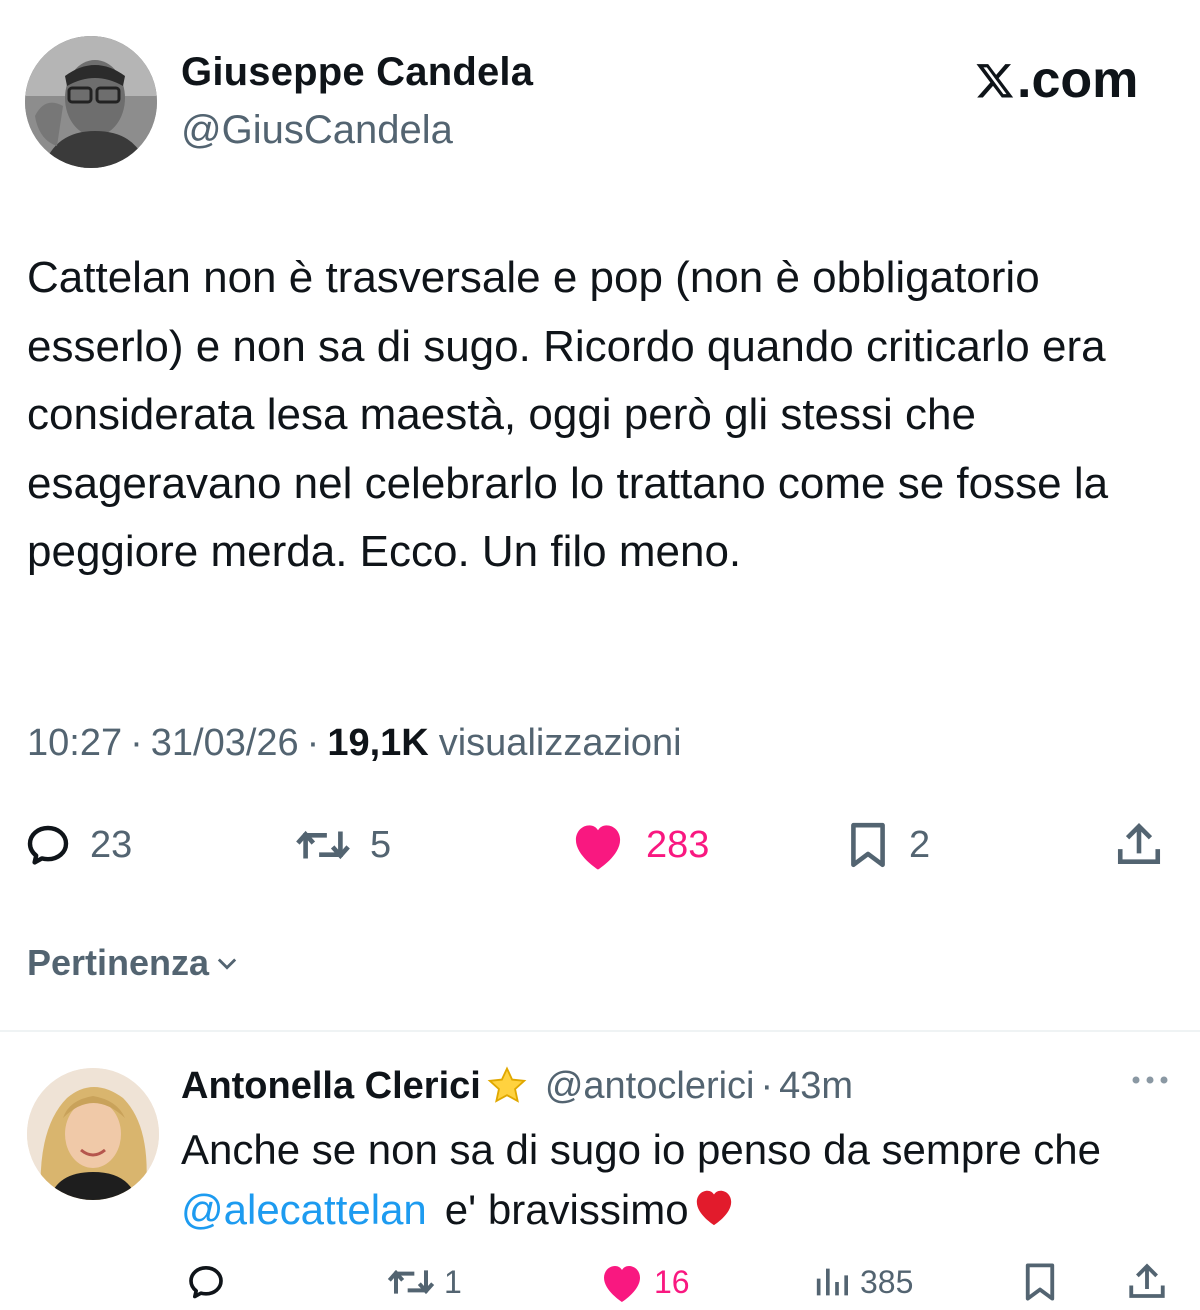 This screenshot has height=1310, width=1200. What do you see at coordinates (381, 844) in the screenshot?
I see `repost-count: 5` at bounding box center [381, 844].